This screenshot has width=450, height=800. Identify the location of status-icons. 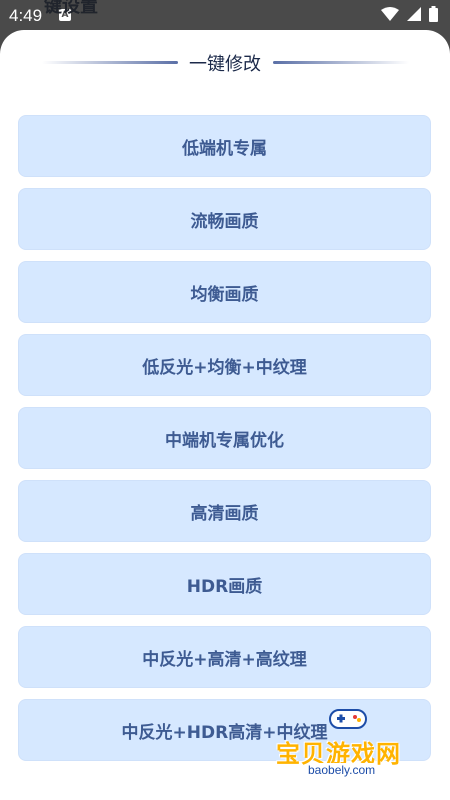
(409, 14).